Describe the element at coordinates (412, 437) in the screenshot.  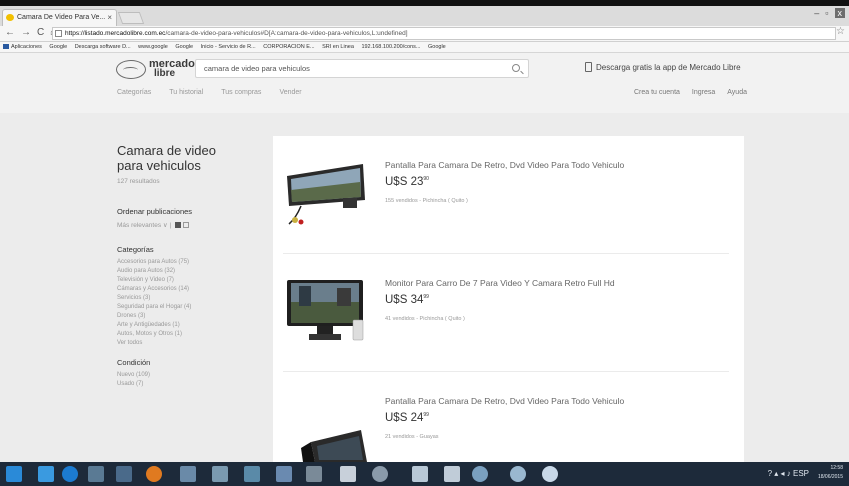
I see `product-meta: 21 vendidos - Guayas` at that location.